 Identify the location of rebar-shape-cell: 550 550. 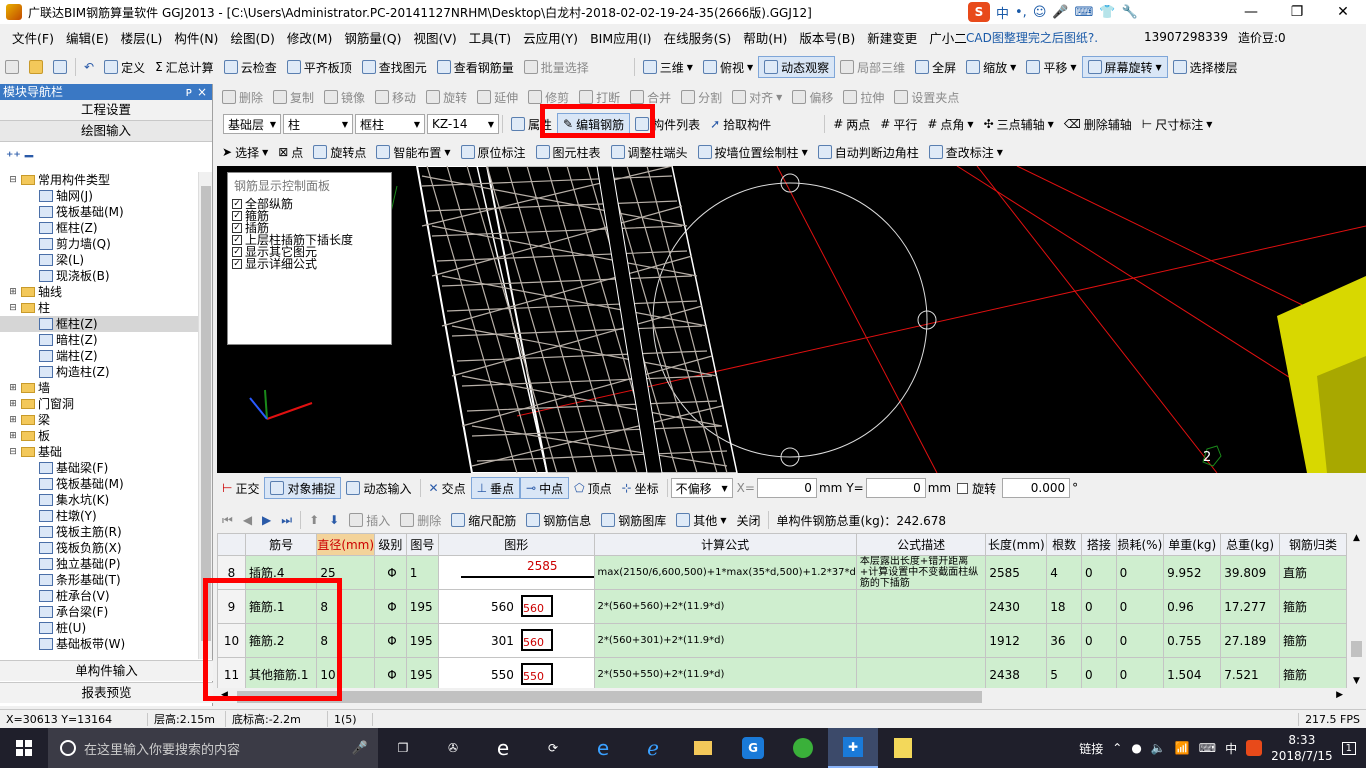
(516, 672).